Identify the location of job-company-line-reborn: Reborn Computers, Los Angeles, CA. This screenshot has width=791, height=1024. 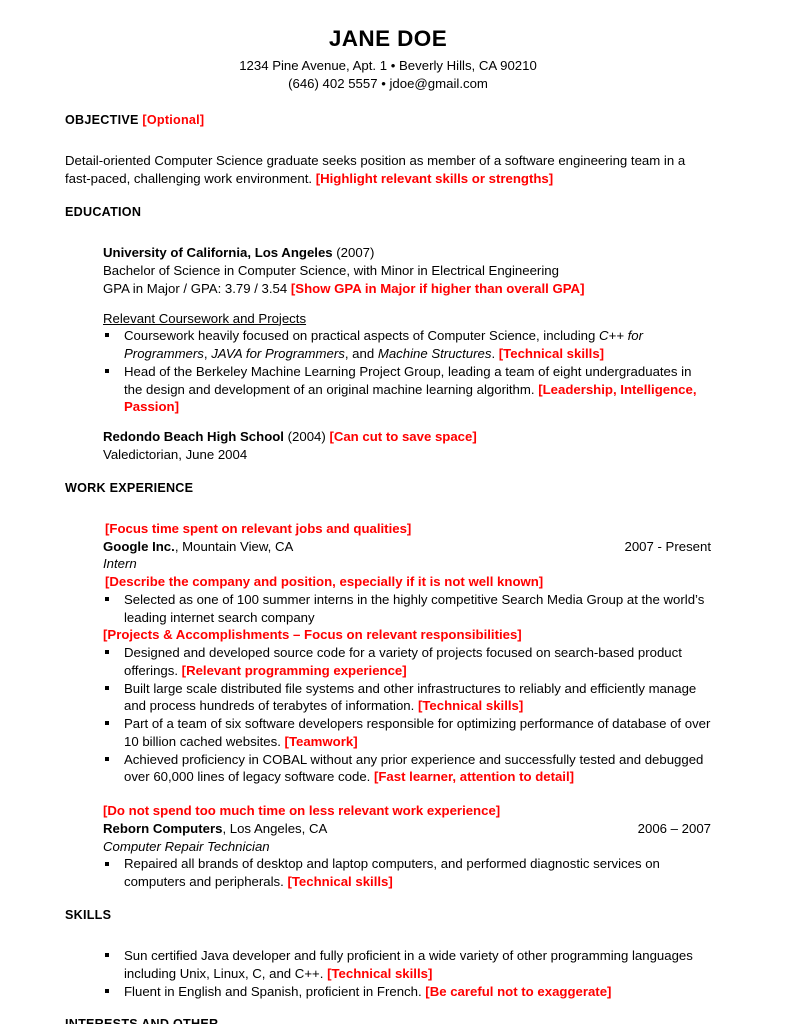
(215, 829).